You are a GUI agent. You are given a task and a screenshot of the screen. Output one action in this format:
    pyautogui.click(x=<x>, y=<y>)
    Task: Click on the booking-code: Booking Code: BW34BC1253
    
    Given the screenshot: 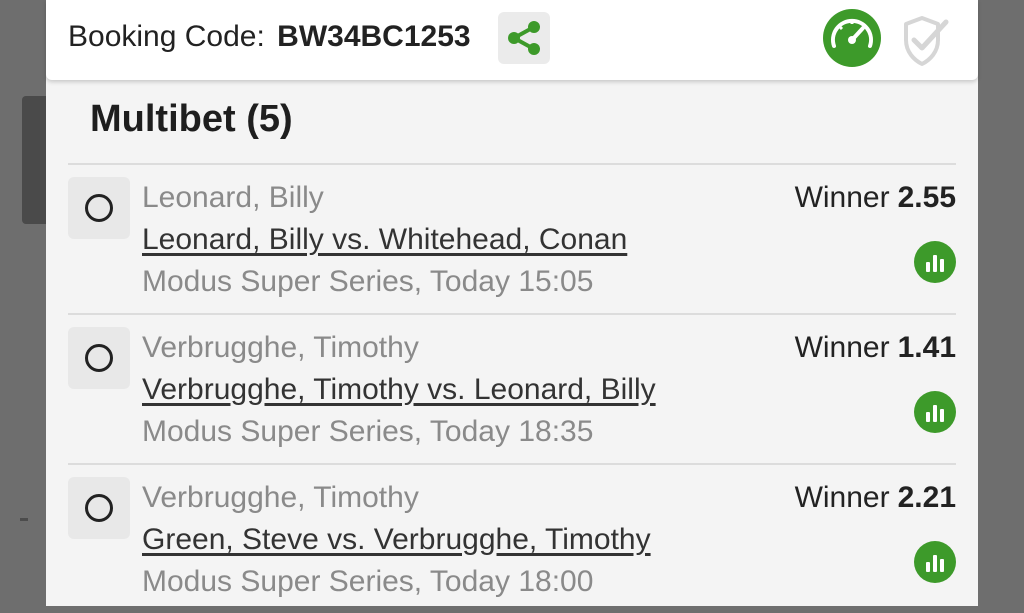 What is the action you would take?
    pyautogui.click(x=269, y=37)
    